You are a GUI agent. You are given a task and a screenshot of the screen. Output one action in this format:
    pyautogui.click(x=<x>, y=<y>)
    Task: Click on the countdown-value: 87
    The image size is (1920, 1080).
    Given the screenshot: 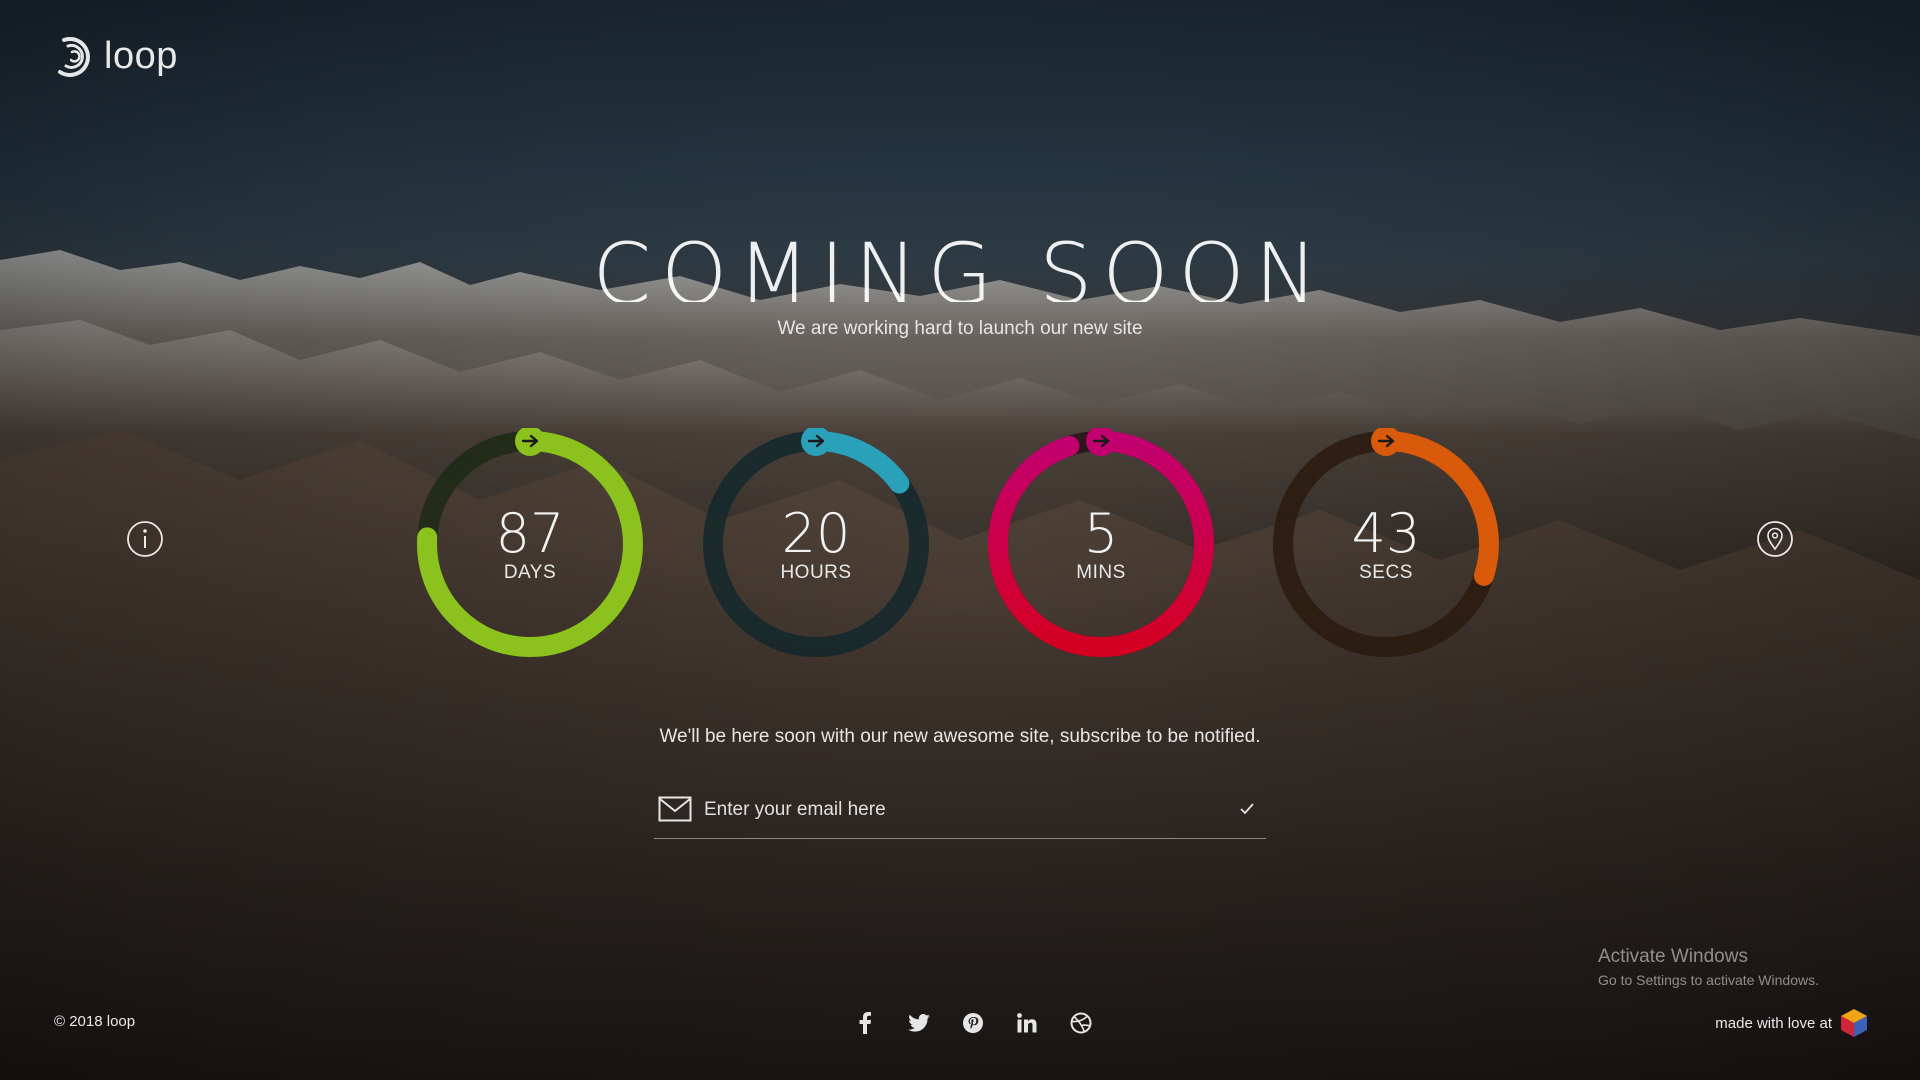 What is the action you would take?
    pyautogui.click(x=530, y=533)
    